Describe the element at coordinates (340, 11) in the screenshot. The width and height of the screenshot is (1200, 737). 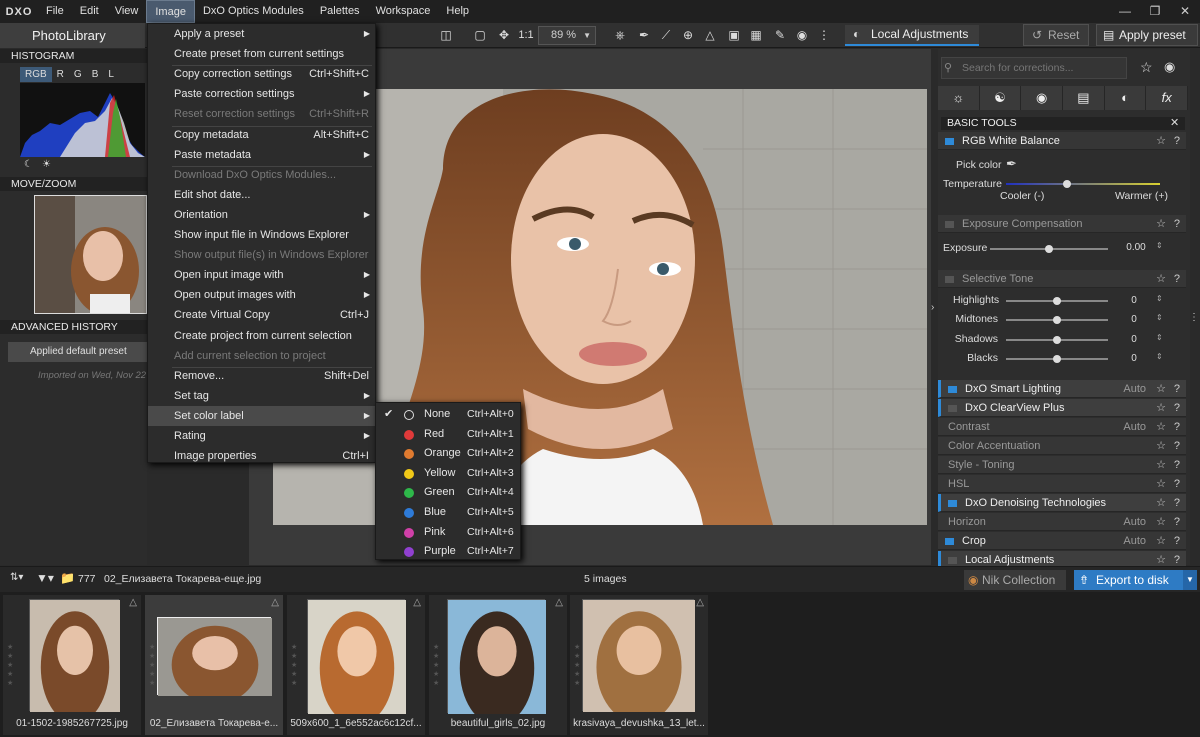
I see `menu-palettes: Palettes` at that location.